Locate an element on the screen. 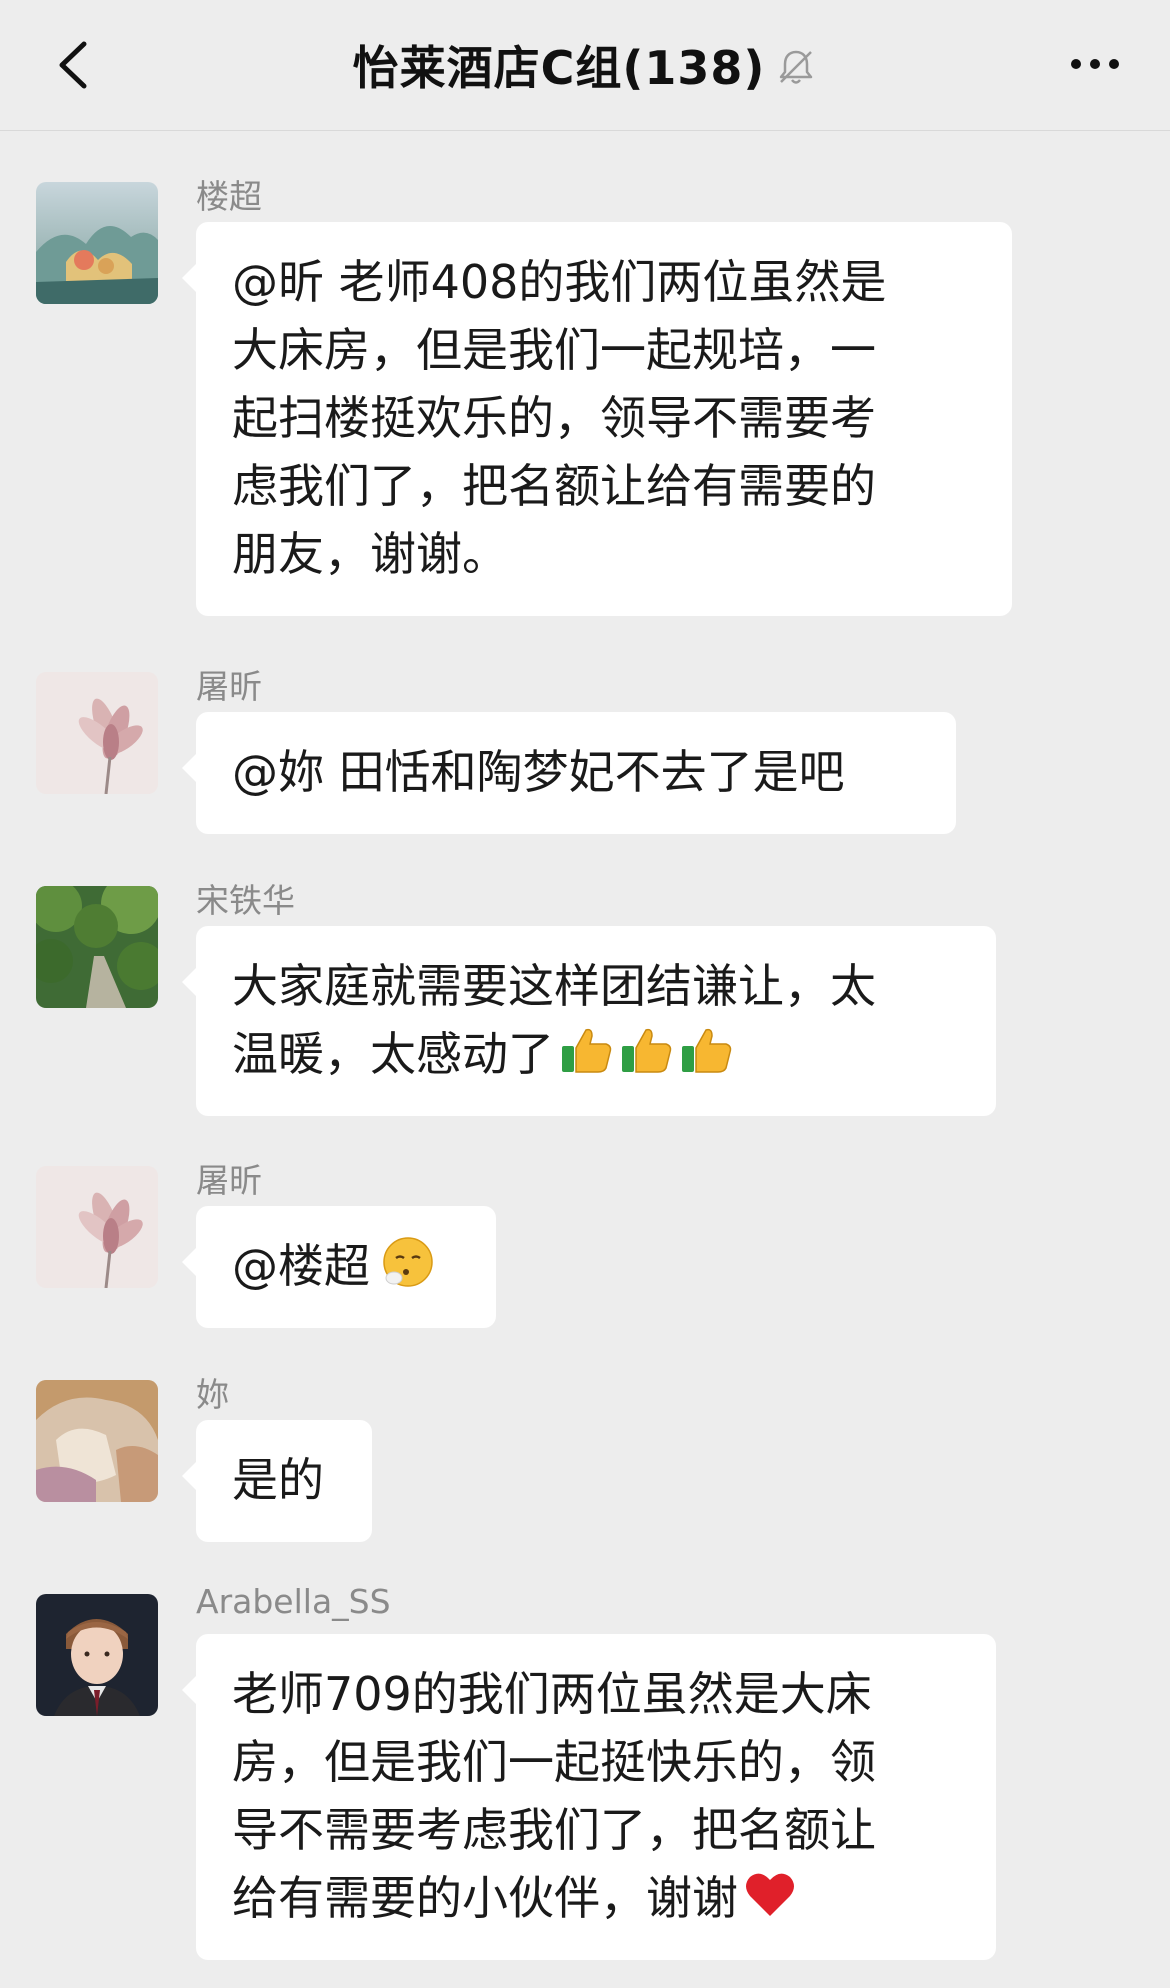  message-line: 老师709的我们两位虽然是大床 is located at coordinates (552, 1694).